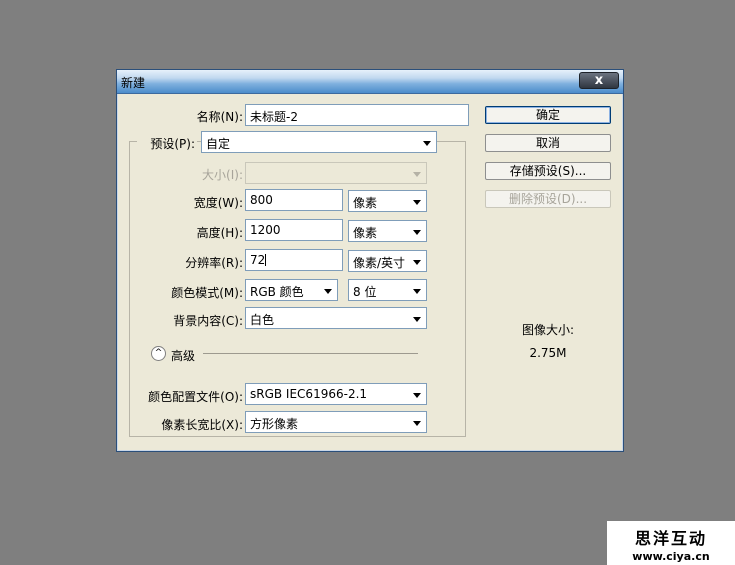 The width and height of the screenshot is (735, 565). Describe the element at coordinates (262, 320) in the screenshot. I see `background-value: 白色` at that location.